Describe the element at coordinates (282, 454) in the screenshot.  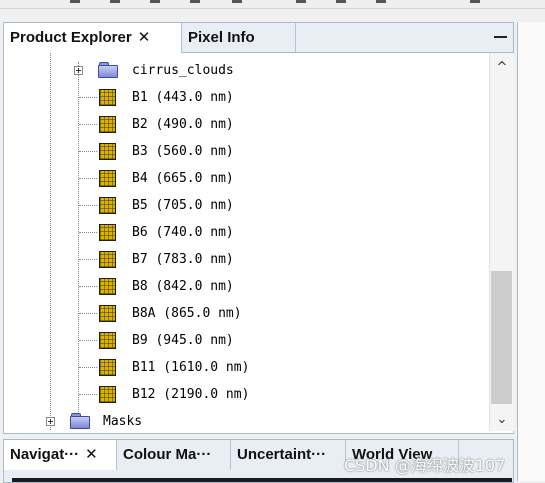
I see `tab-label: Uncertaint···` at that location.